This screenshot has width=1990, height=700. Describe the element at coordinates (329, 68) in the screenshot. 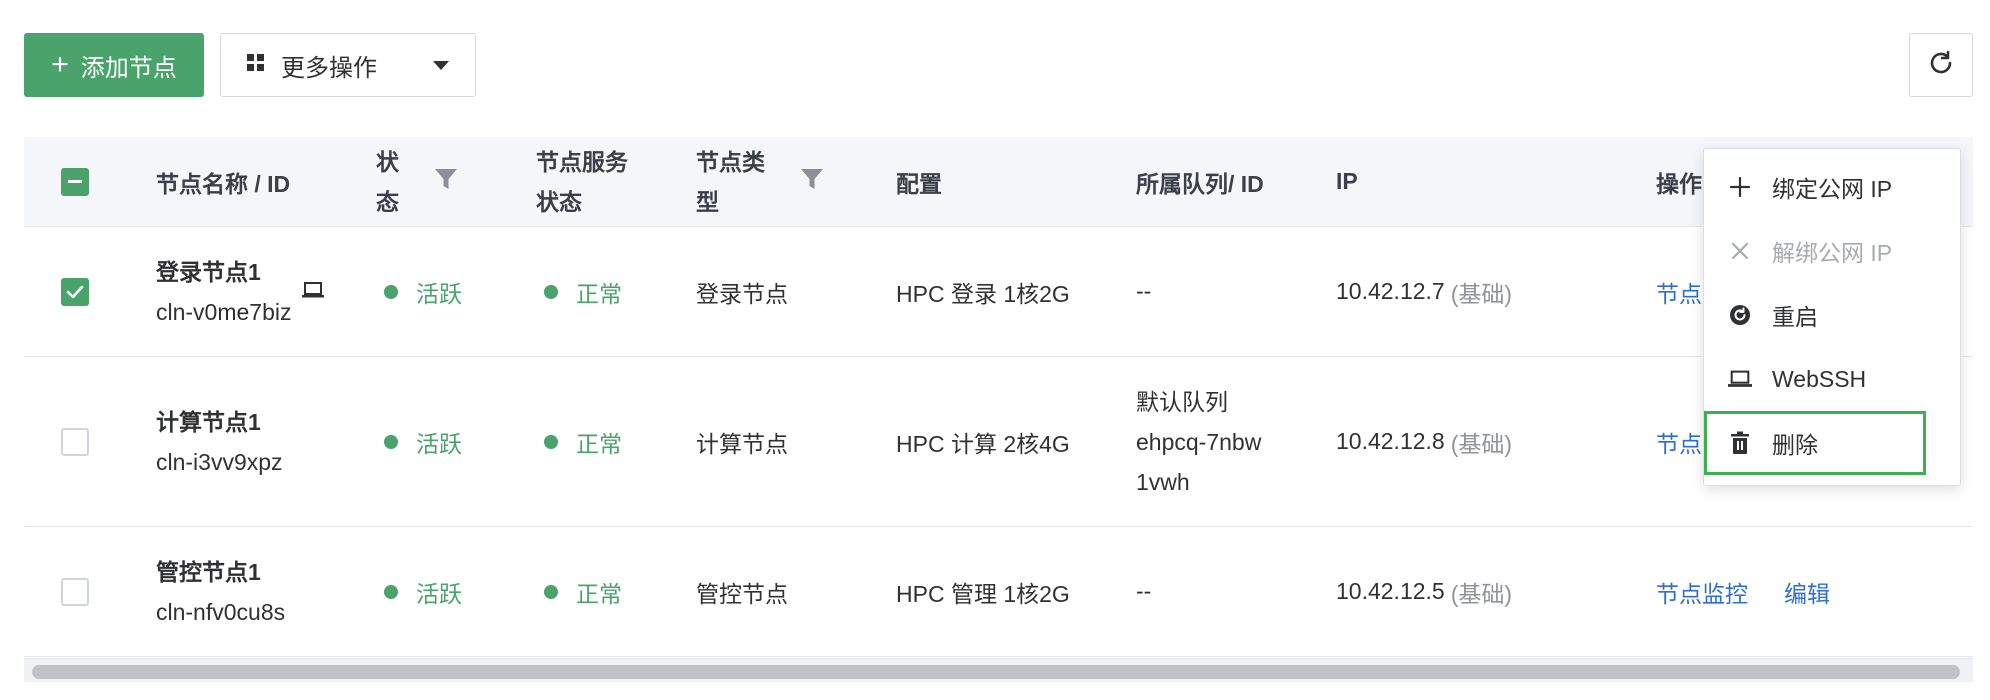

I see `more-actions-label: 更多操作` at that location.